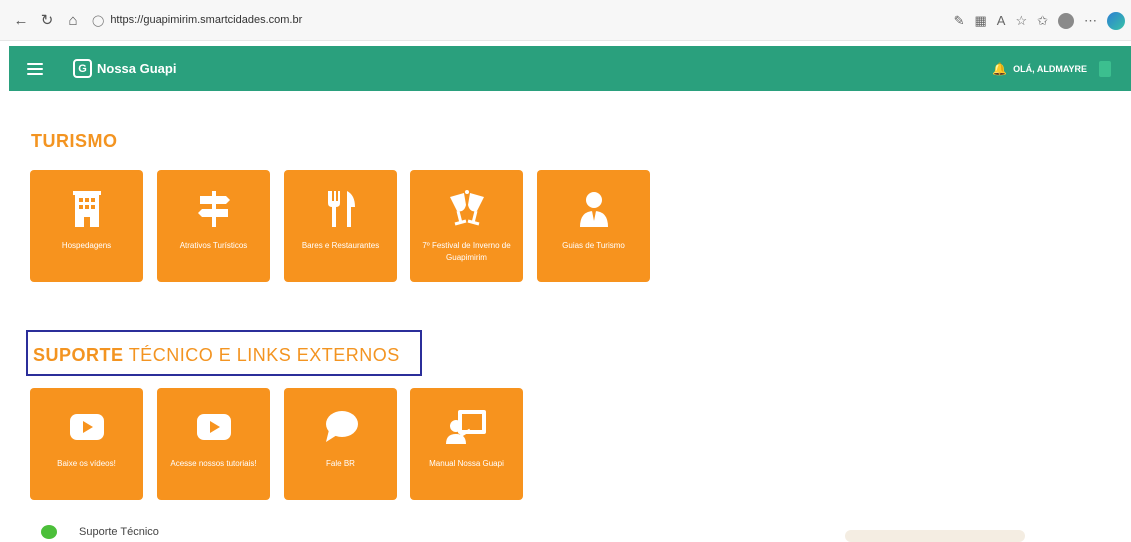  I want to click on tile-baixe-videos: Baixe os vídeos!, so click(86, 444).